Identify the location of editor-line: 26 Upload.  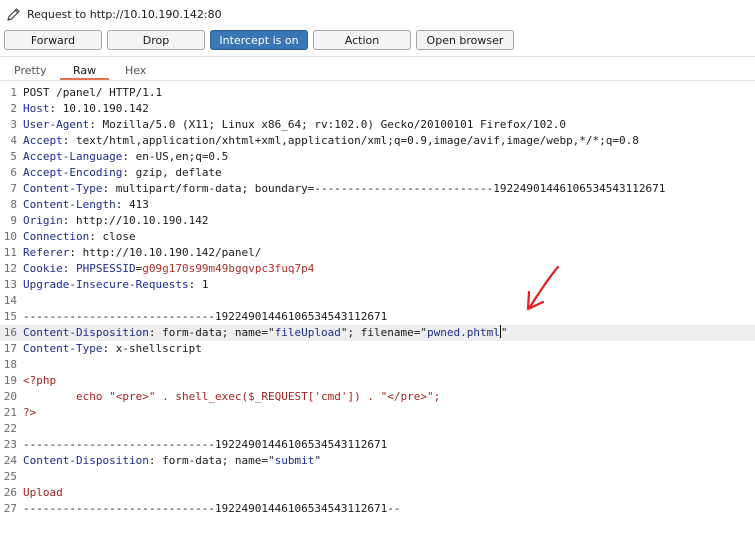
(377, 493).